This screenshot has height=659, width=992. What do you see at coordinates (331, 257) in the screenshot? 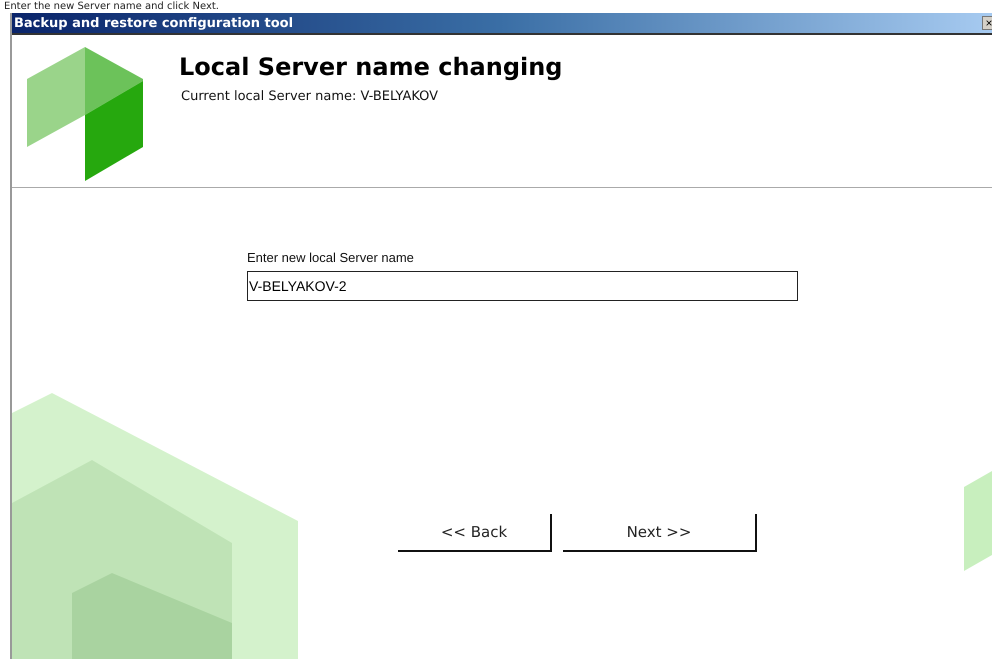
I see `field-label: Enter new local Server name` at bounding box center [331, 257].